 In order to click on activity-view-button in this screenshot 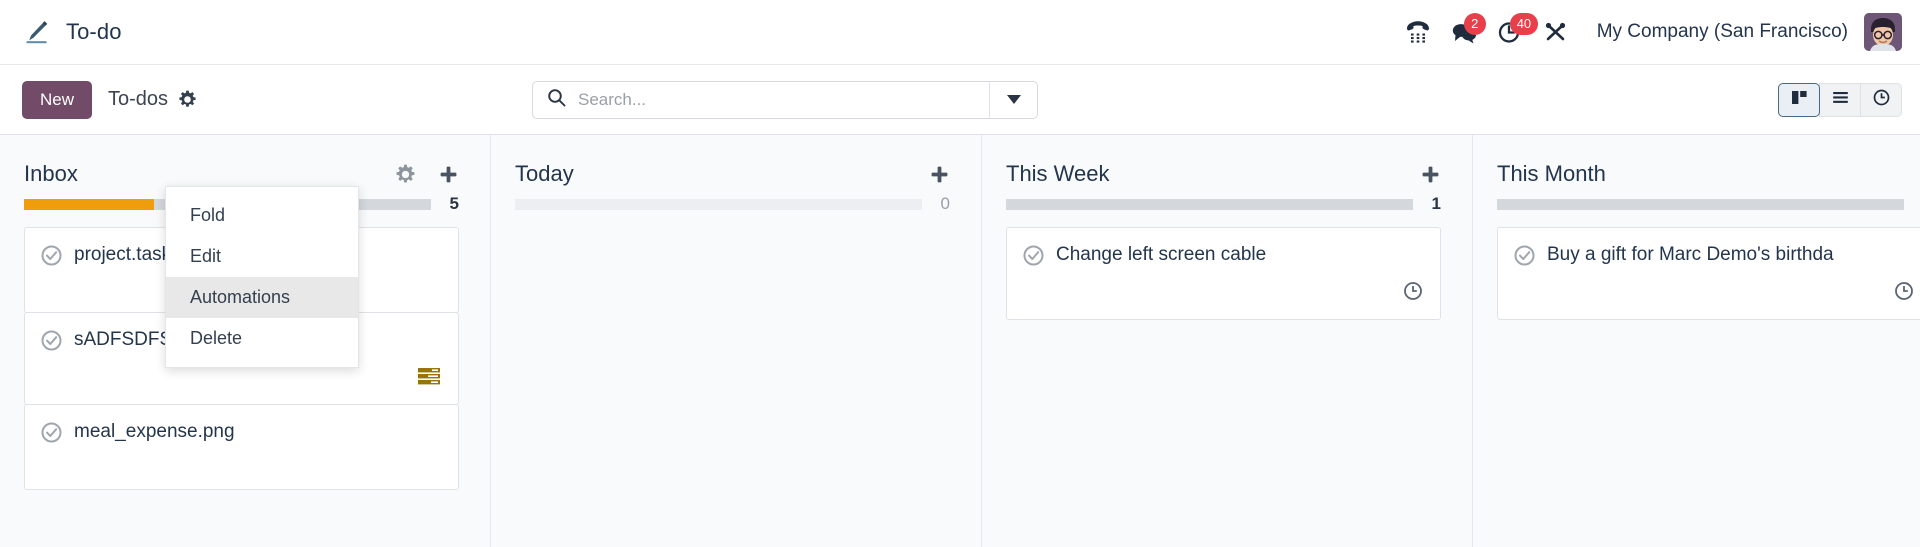, I will do `click(1881, 99)`.